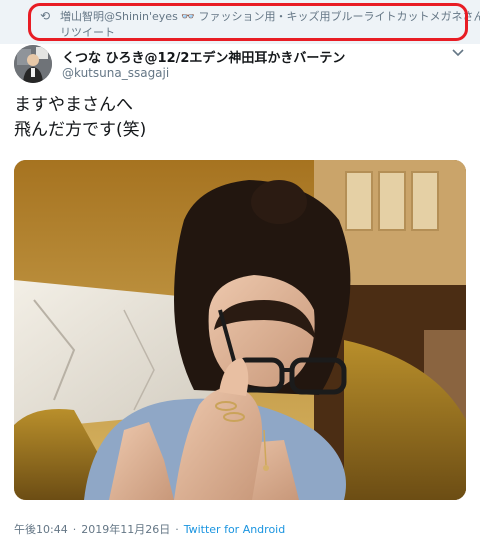 This screenshot has height=547, width=480. Describe the element at coordinates (80, 118) in the screenshot. I see `tweet-text: ますやまさんへ 飛んだ方です(笑)` at that location.